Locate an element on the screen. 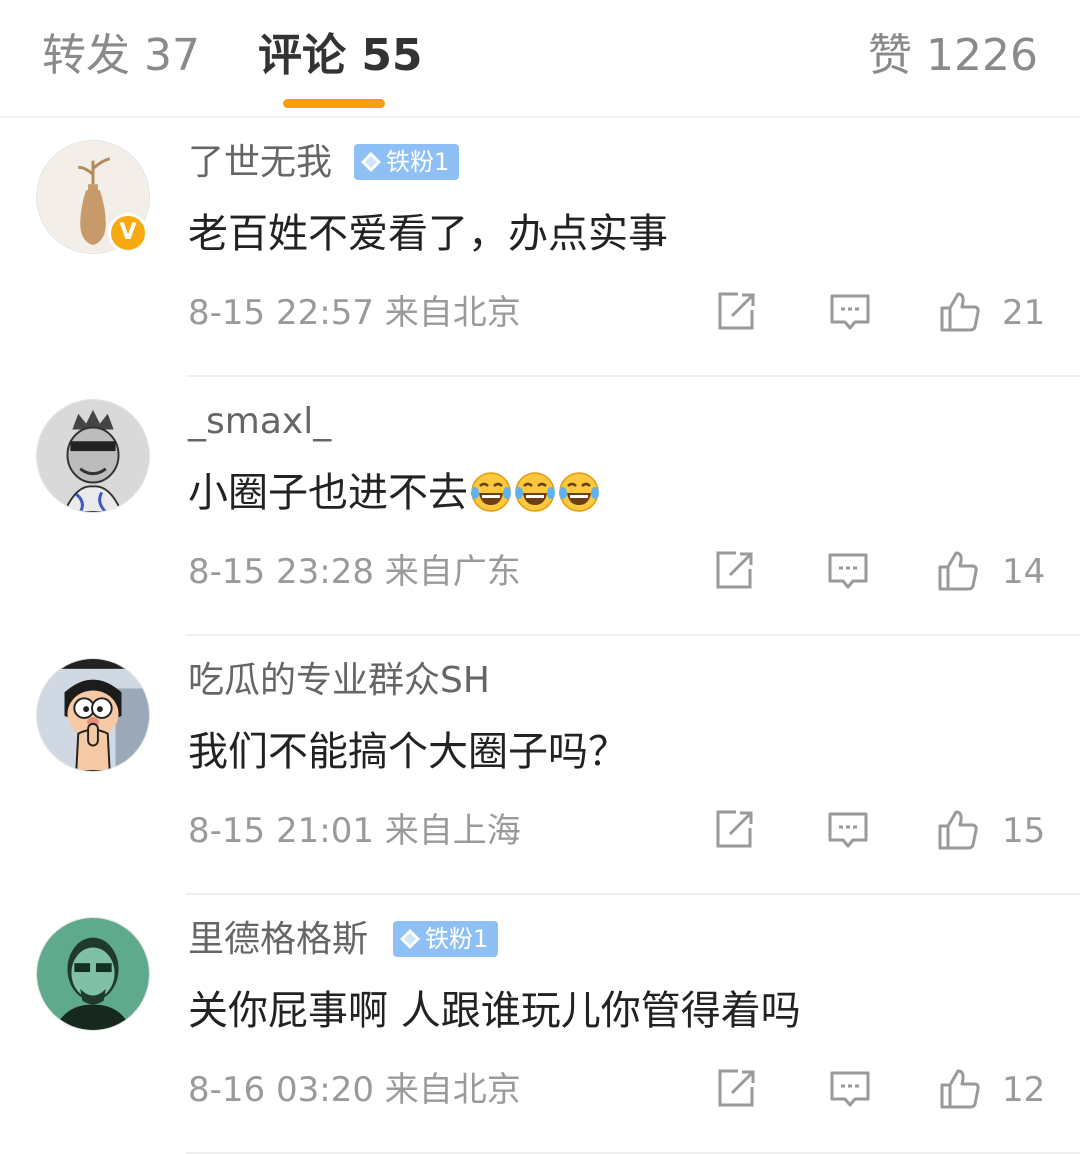  comment-time: 8-16 03:20 is located at coordinates (281, 1090).